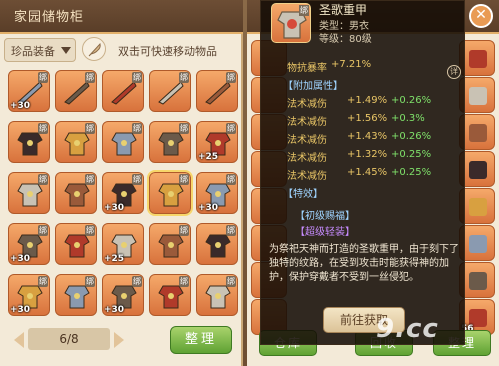 The width and height of the screenshot is (499, 366). Describe the element at coordinates (291, 23) in the screenshot. I see `armor-icon: 绑` at that location.